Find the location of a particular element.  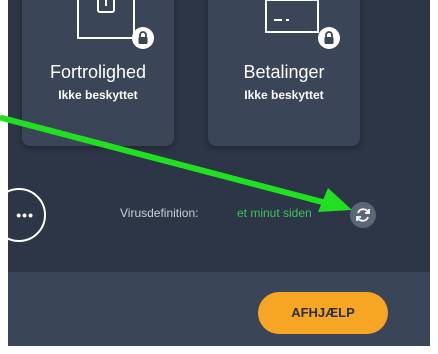

more-options-button: ••• is located at coordinates (27, 215).